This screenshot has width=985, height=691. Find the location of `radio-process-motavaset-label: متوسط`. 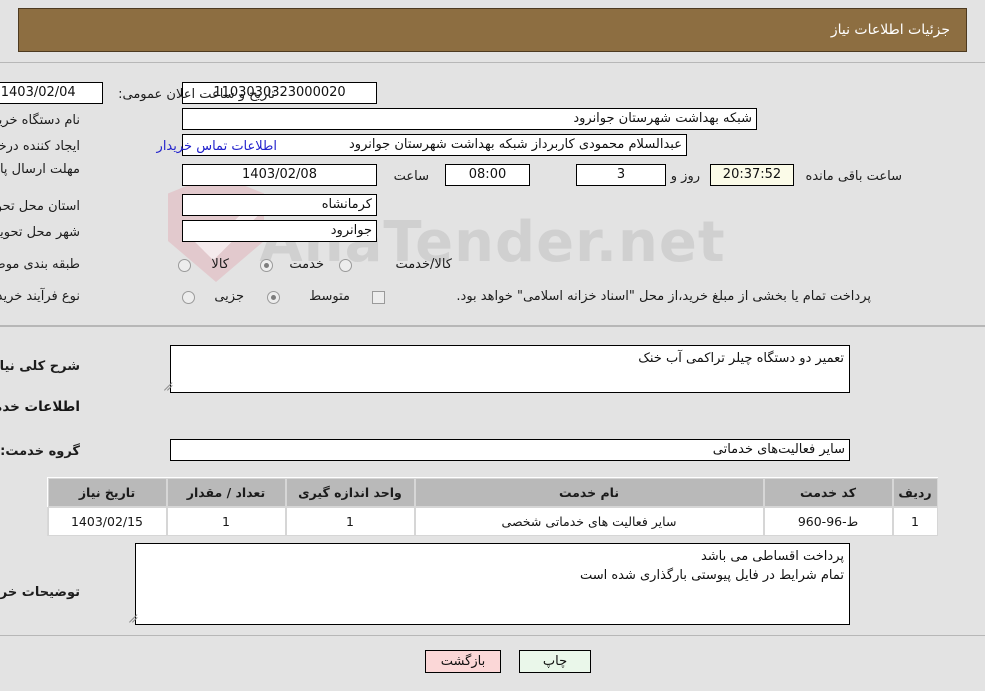

radio-process-motavaset-label: متوسط is located at coordinates (329, 296).